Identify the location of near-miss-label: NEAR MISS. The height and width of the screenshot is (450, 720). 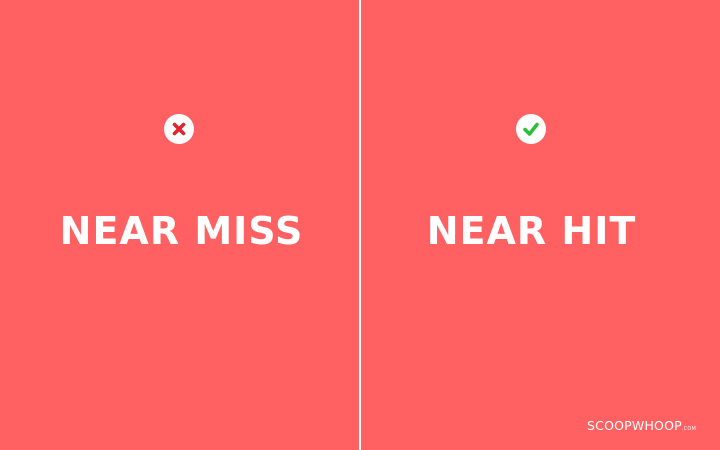
(181, 231).